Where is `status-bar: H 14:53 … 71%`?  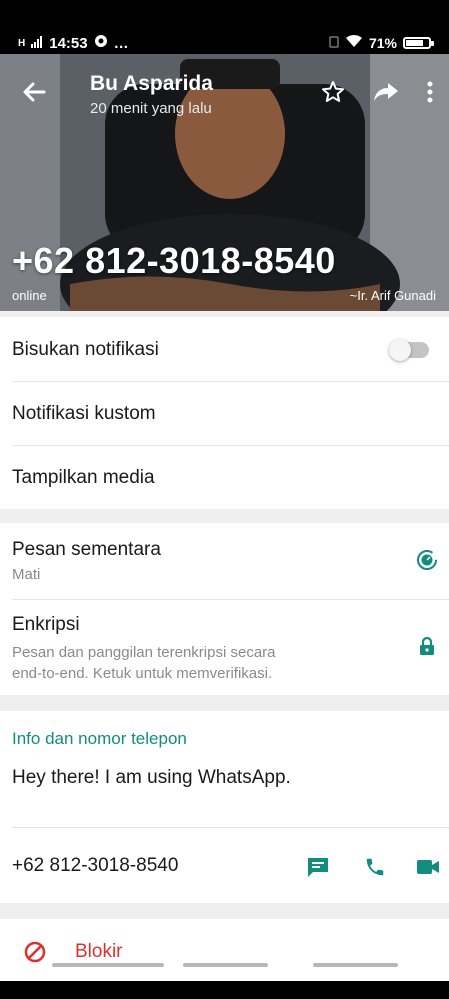 status-bar: H 14:53 … 71% is located at coordinates (224, 27).